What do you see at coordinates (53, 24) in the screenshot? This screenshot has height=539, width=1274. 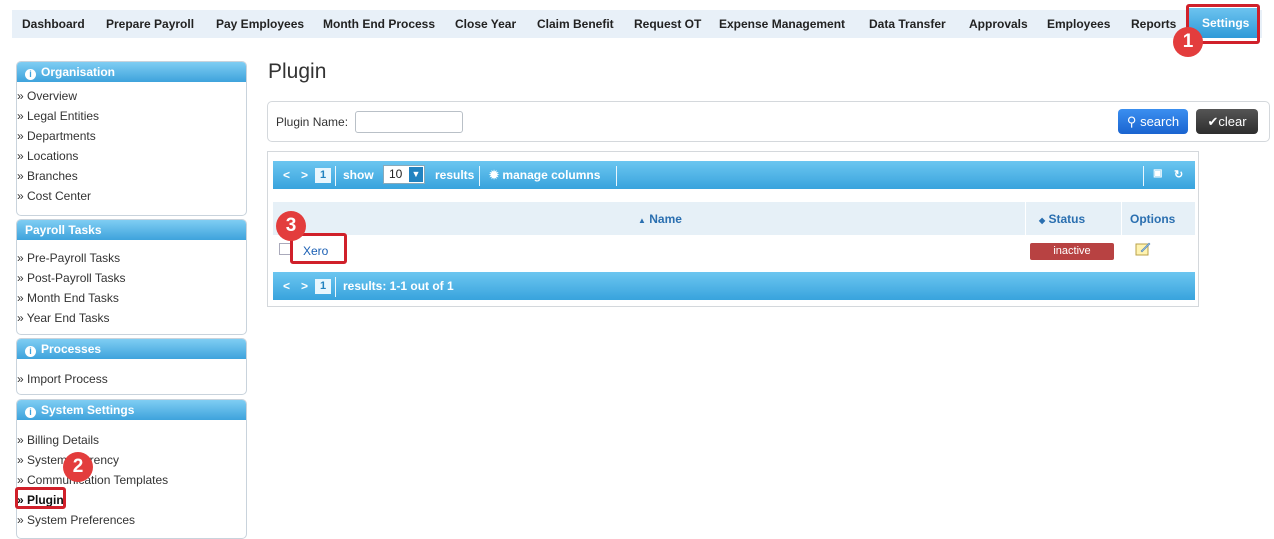 I see `nav-dashboard: Dashboard` at bounding box center [53, 24].